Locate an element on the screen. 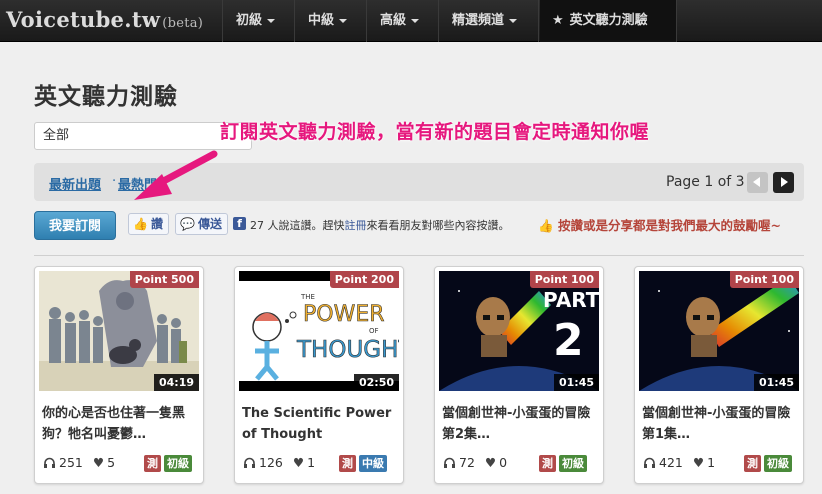 Image resolution: width=822 pixels, height=494 pixels. point-badge: Point 500 is located at coordinates (164, 279).